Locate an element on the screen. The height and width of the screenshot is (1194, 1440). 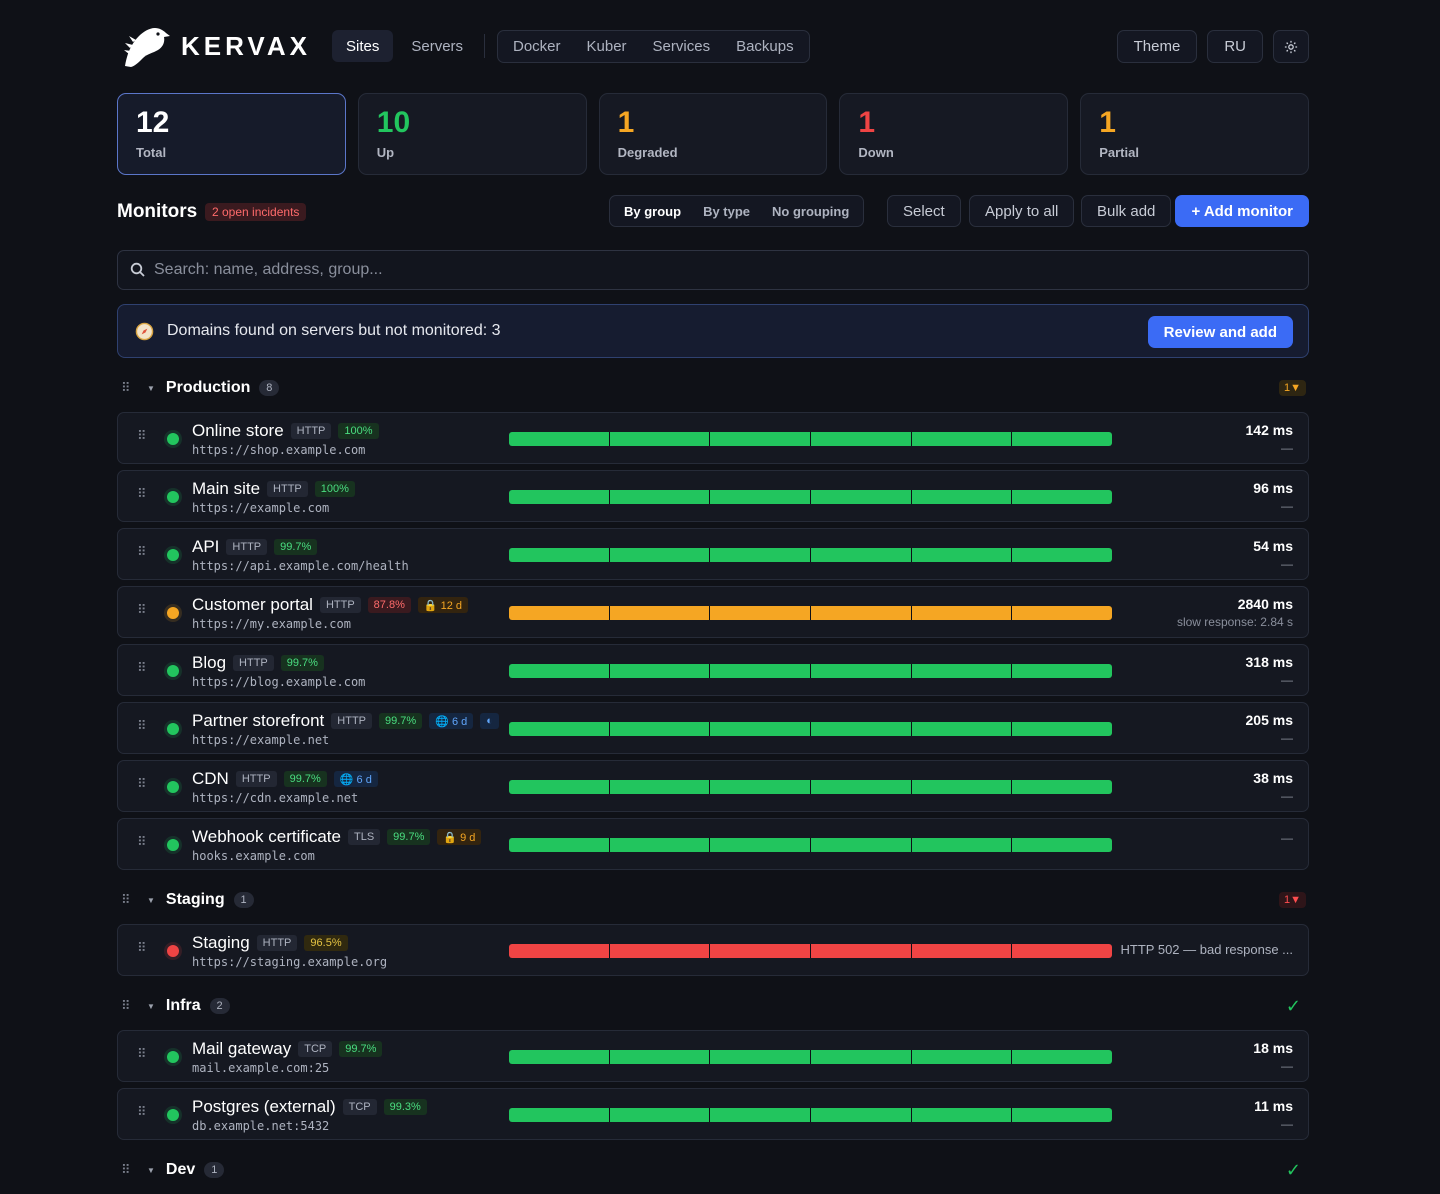
nav-servers: Servers is located at coordinates (437, 46).